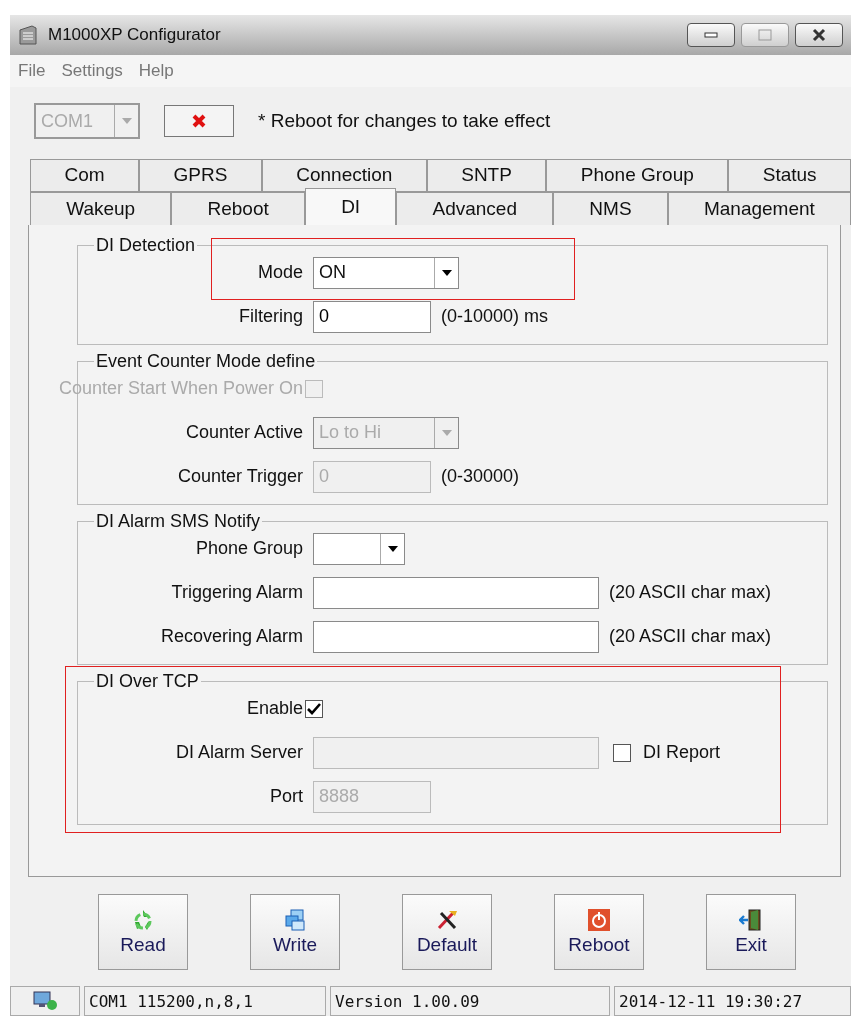 This screenshot has width=851, height=1016. I want to click on menu-item: Settings, so click(92, 71).